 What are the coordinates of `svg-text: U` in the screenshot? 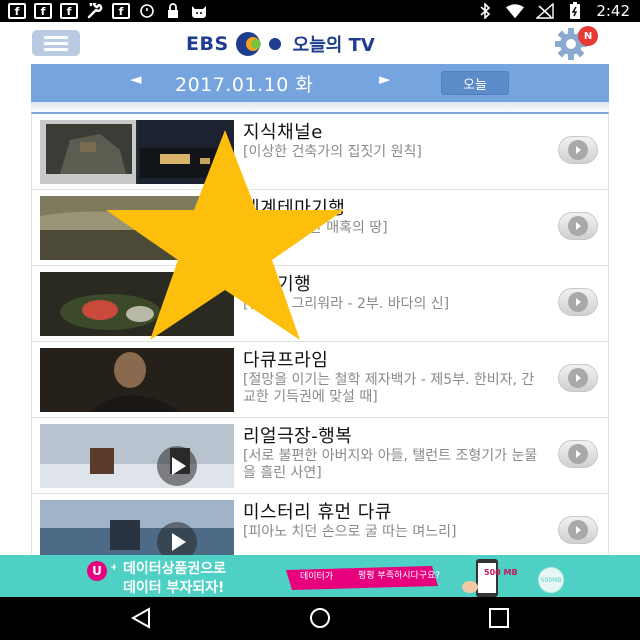 It's located at (97, 571).